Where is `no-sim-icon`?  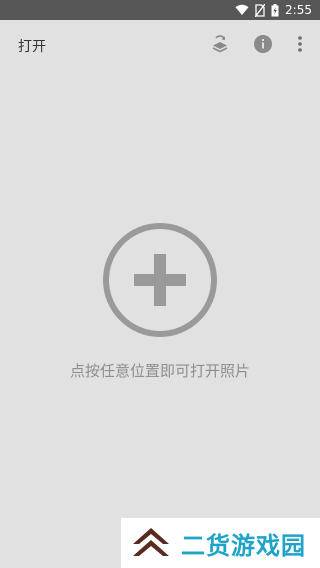
no-sim-icon is located at coordinates (260, 10).